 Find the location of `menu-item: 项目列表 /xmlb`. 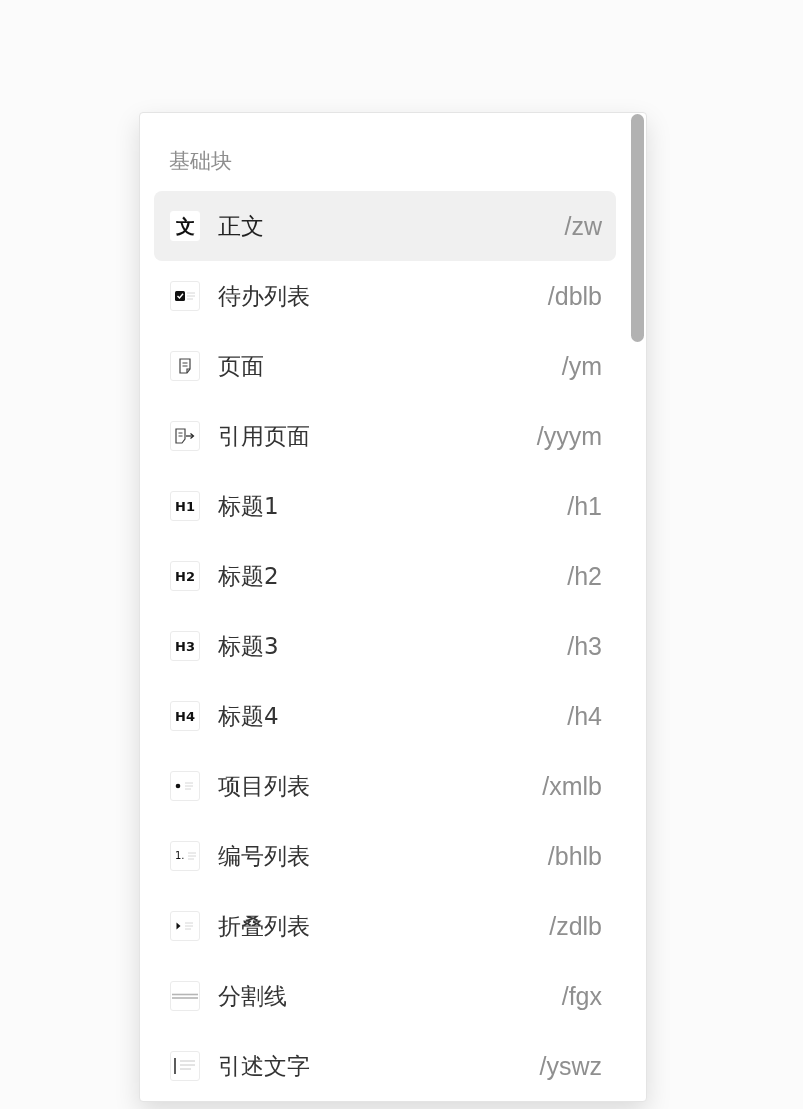

menu-item: 项目列表 /xmlb is located at coordinates (385, 786).